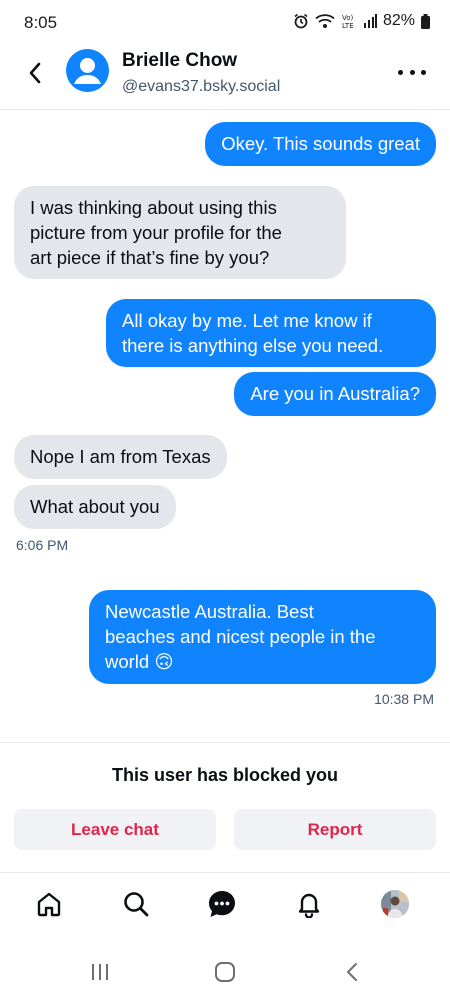 Image resolution: width=450 pixels, height=1000 pixels. What do you see at coordinates (225, 775) in the screenshot?
I see `blocked-notice: This user has blocked you` at bounding box center [225, 775].